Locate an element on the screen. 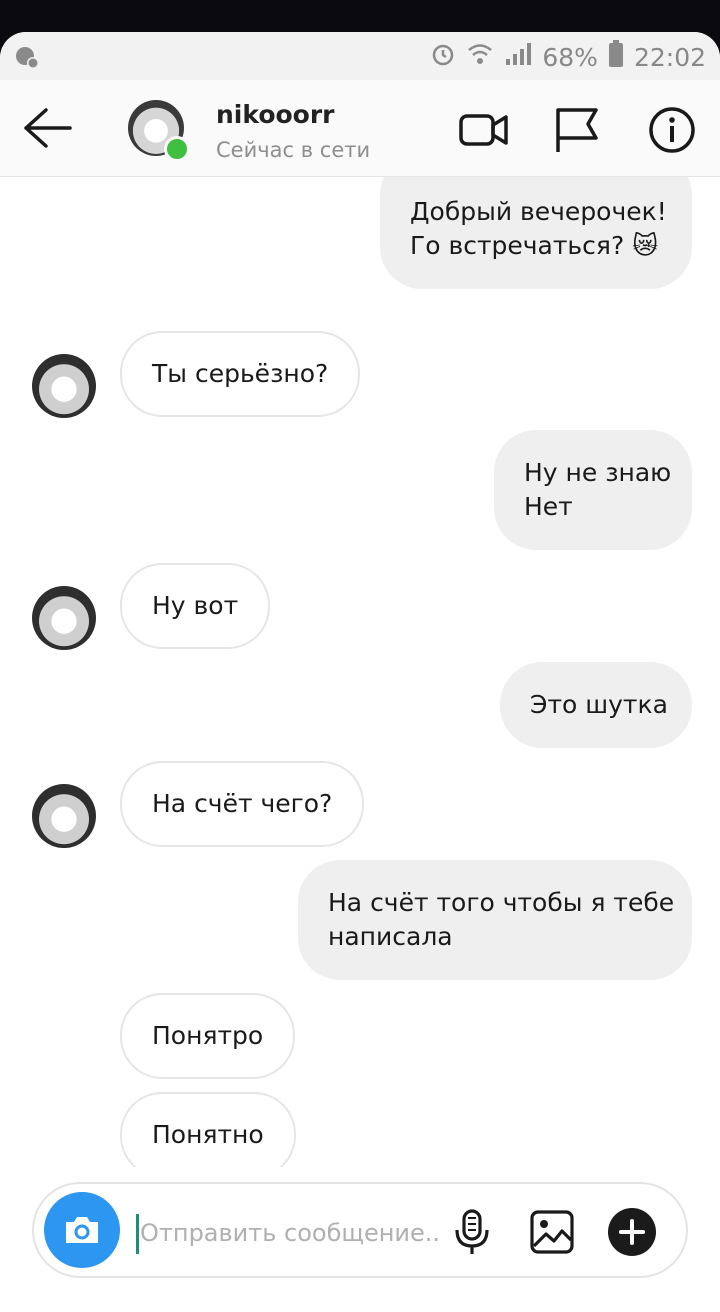  message-composer is located at coordinates (360, 1230).